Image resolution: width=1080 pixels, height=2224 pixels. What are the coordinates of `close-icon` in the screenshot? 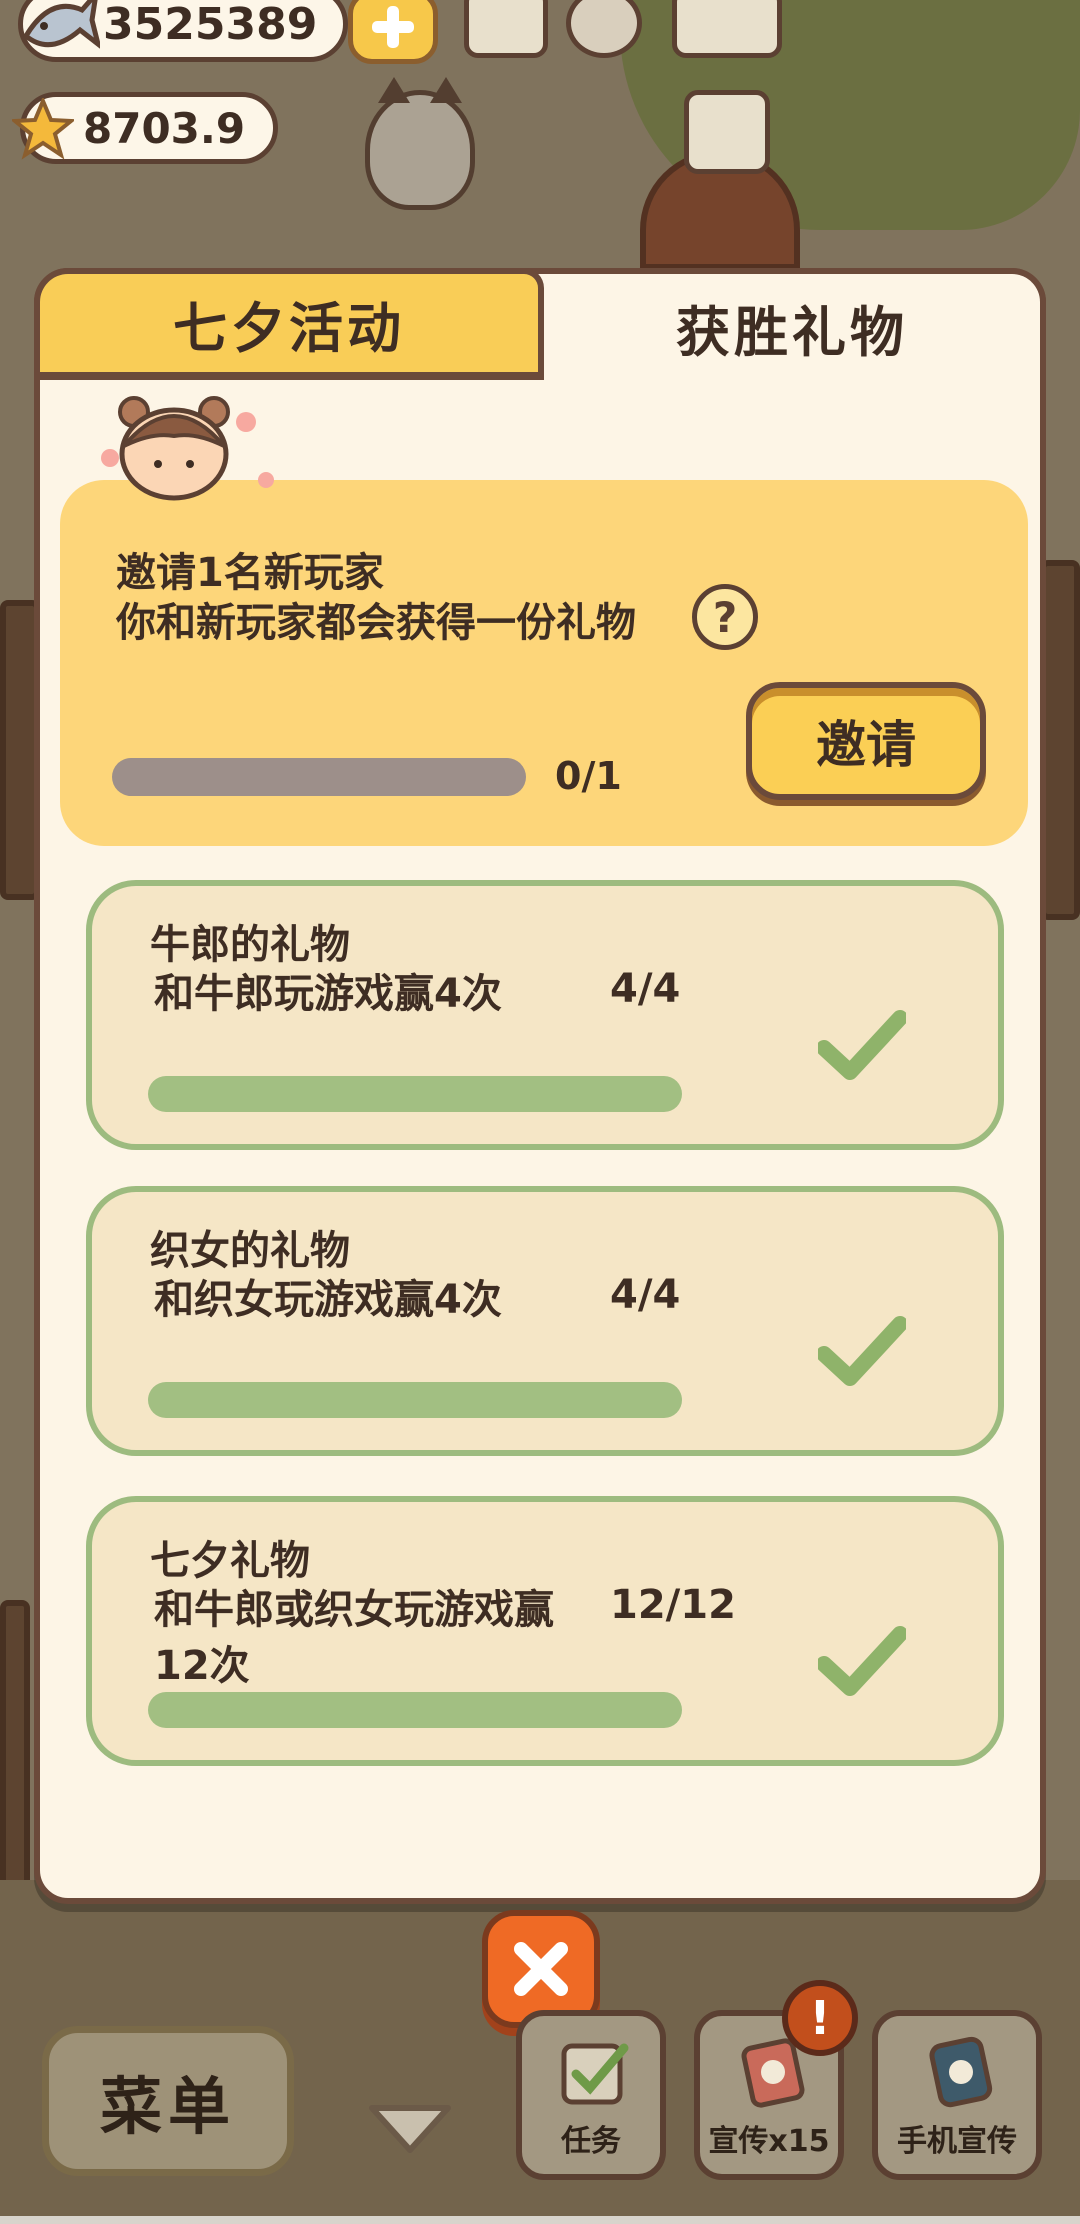 It's located at (541, 1969).